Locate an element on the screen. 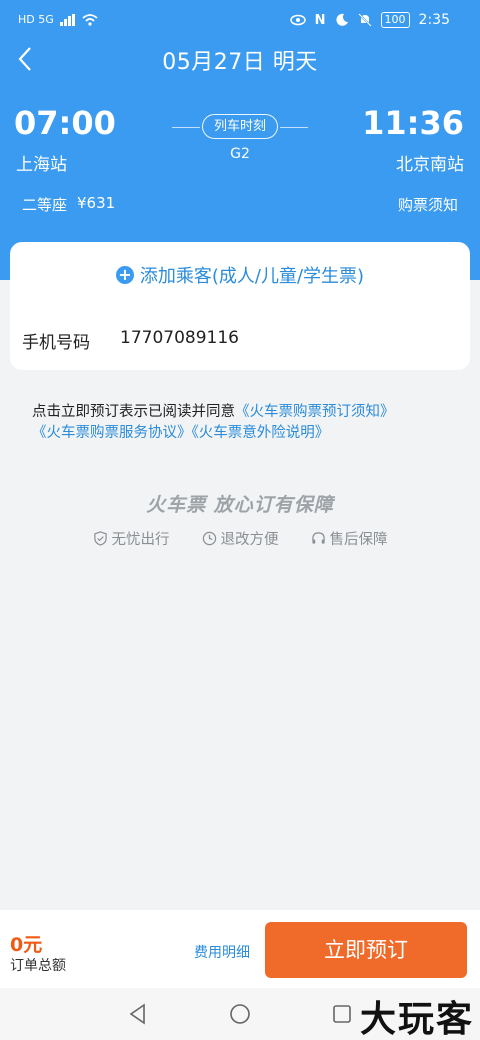 This screenshot has width=480, height=1040. promo-item-refund: 退改方便 is located at coordinates (240, 538).